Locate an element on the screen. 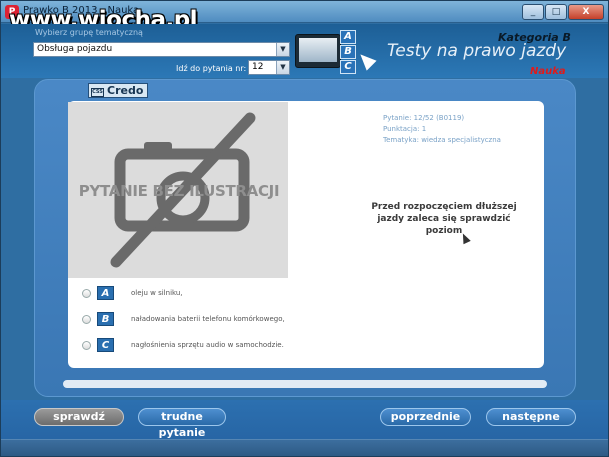  maximize-button: □ is located at coordinates (556, 12).